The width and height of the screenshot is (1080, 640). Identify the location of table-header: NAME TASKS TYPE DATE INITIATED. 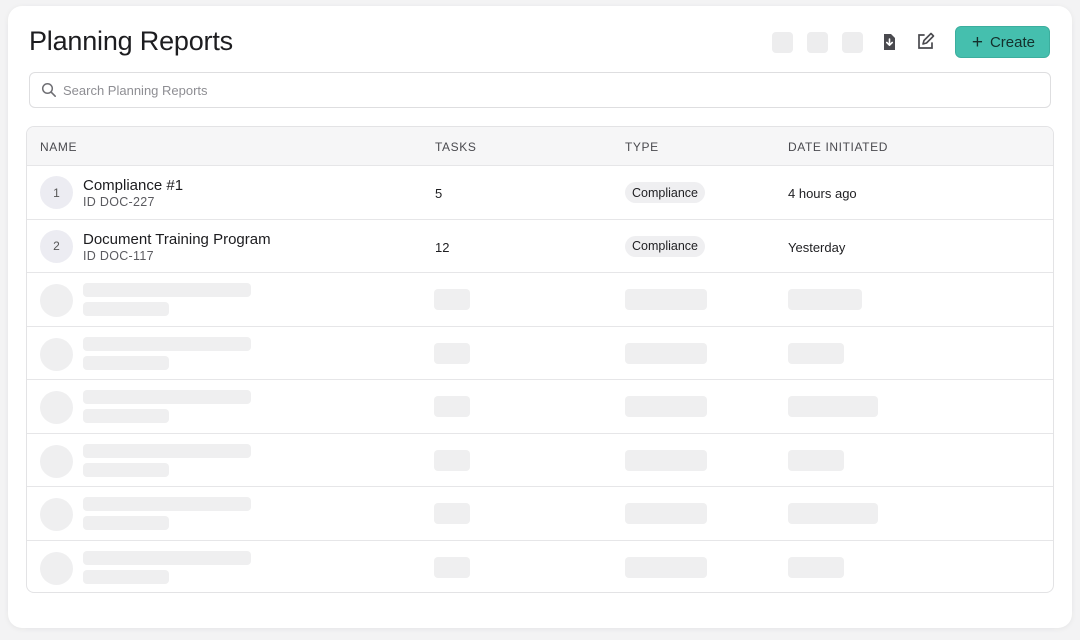
(540, 146).